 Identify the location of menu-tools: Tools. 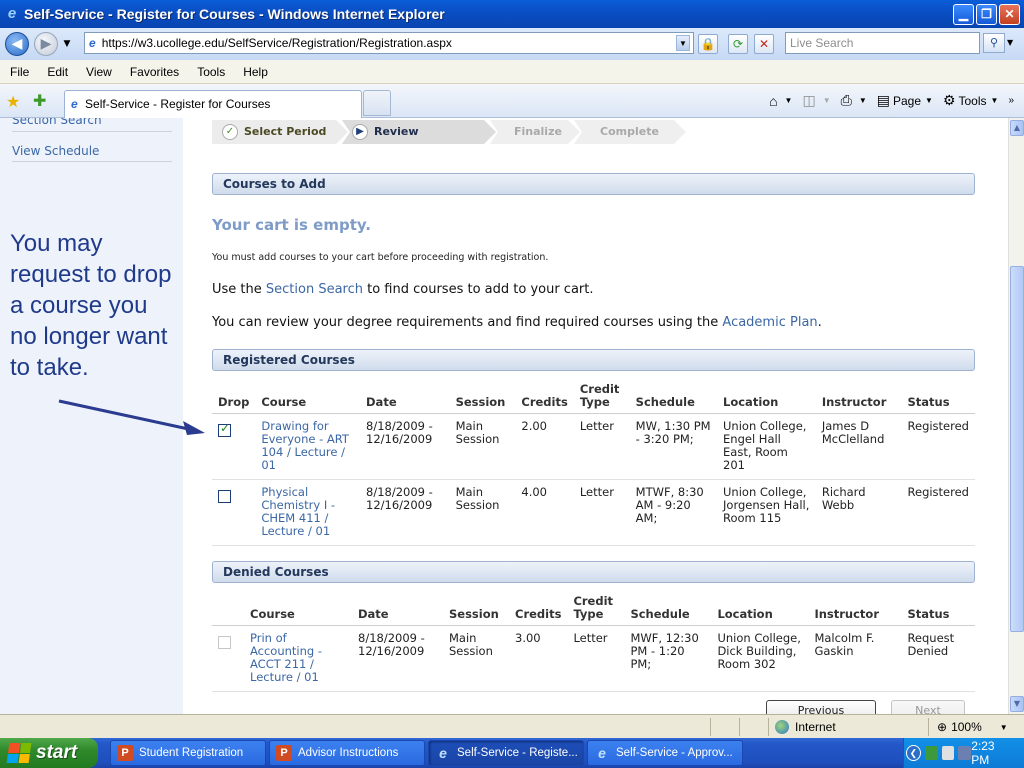
(211, 72).